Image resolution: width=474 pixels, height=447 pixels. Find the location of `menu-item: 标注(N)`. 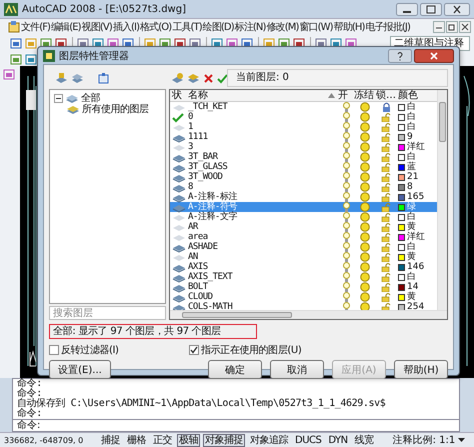

menu-item: 标注(N) is located at coordinates (250, 27).